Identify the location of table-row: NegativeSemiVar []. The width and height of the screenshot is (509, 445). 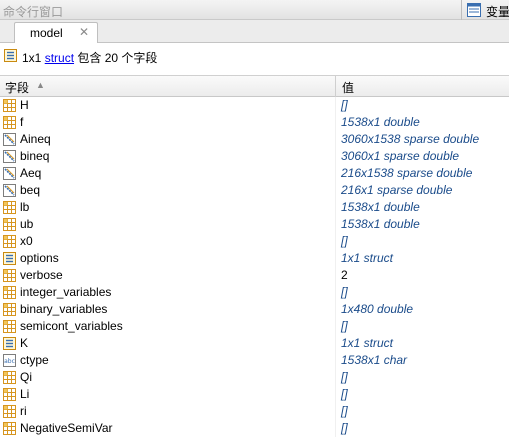
(254, 428).